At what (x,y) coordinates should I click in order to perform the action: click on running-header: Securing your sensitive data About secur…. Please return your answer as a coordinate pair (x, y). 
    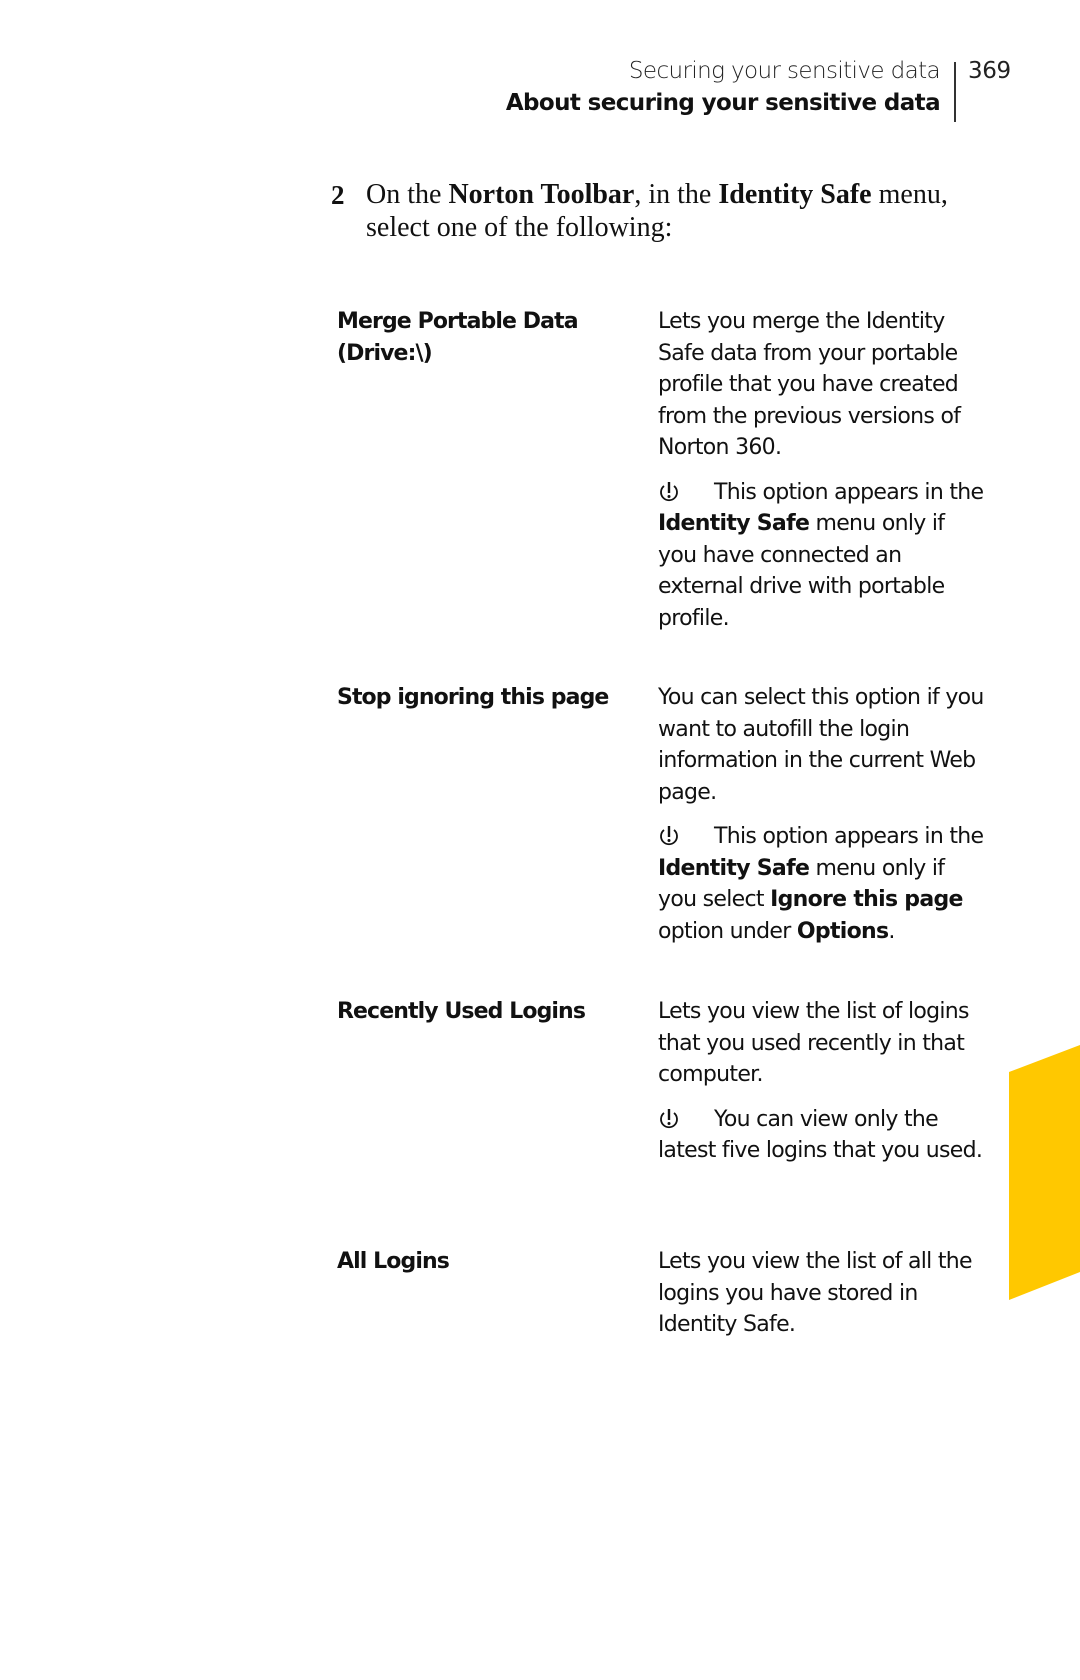
    Looking at the image, I should click on (723, 87).